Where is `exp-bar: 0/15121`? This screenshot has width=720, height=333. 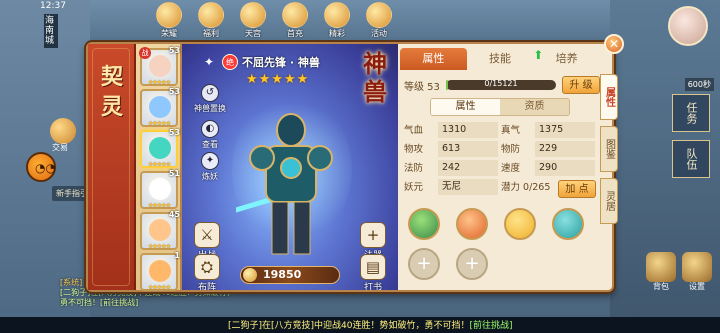
exp-bar: 0/15121 is located at coordinates (501, 84).